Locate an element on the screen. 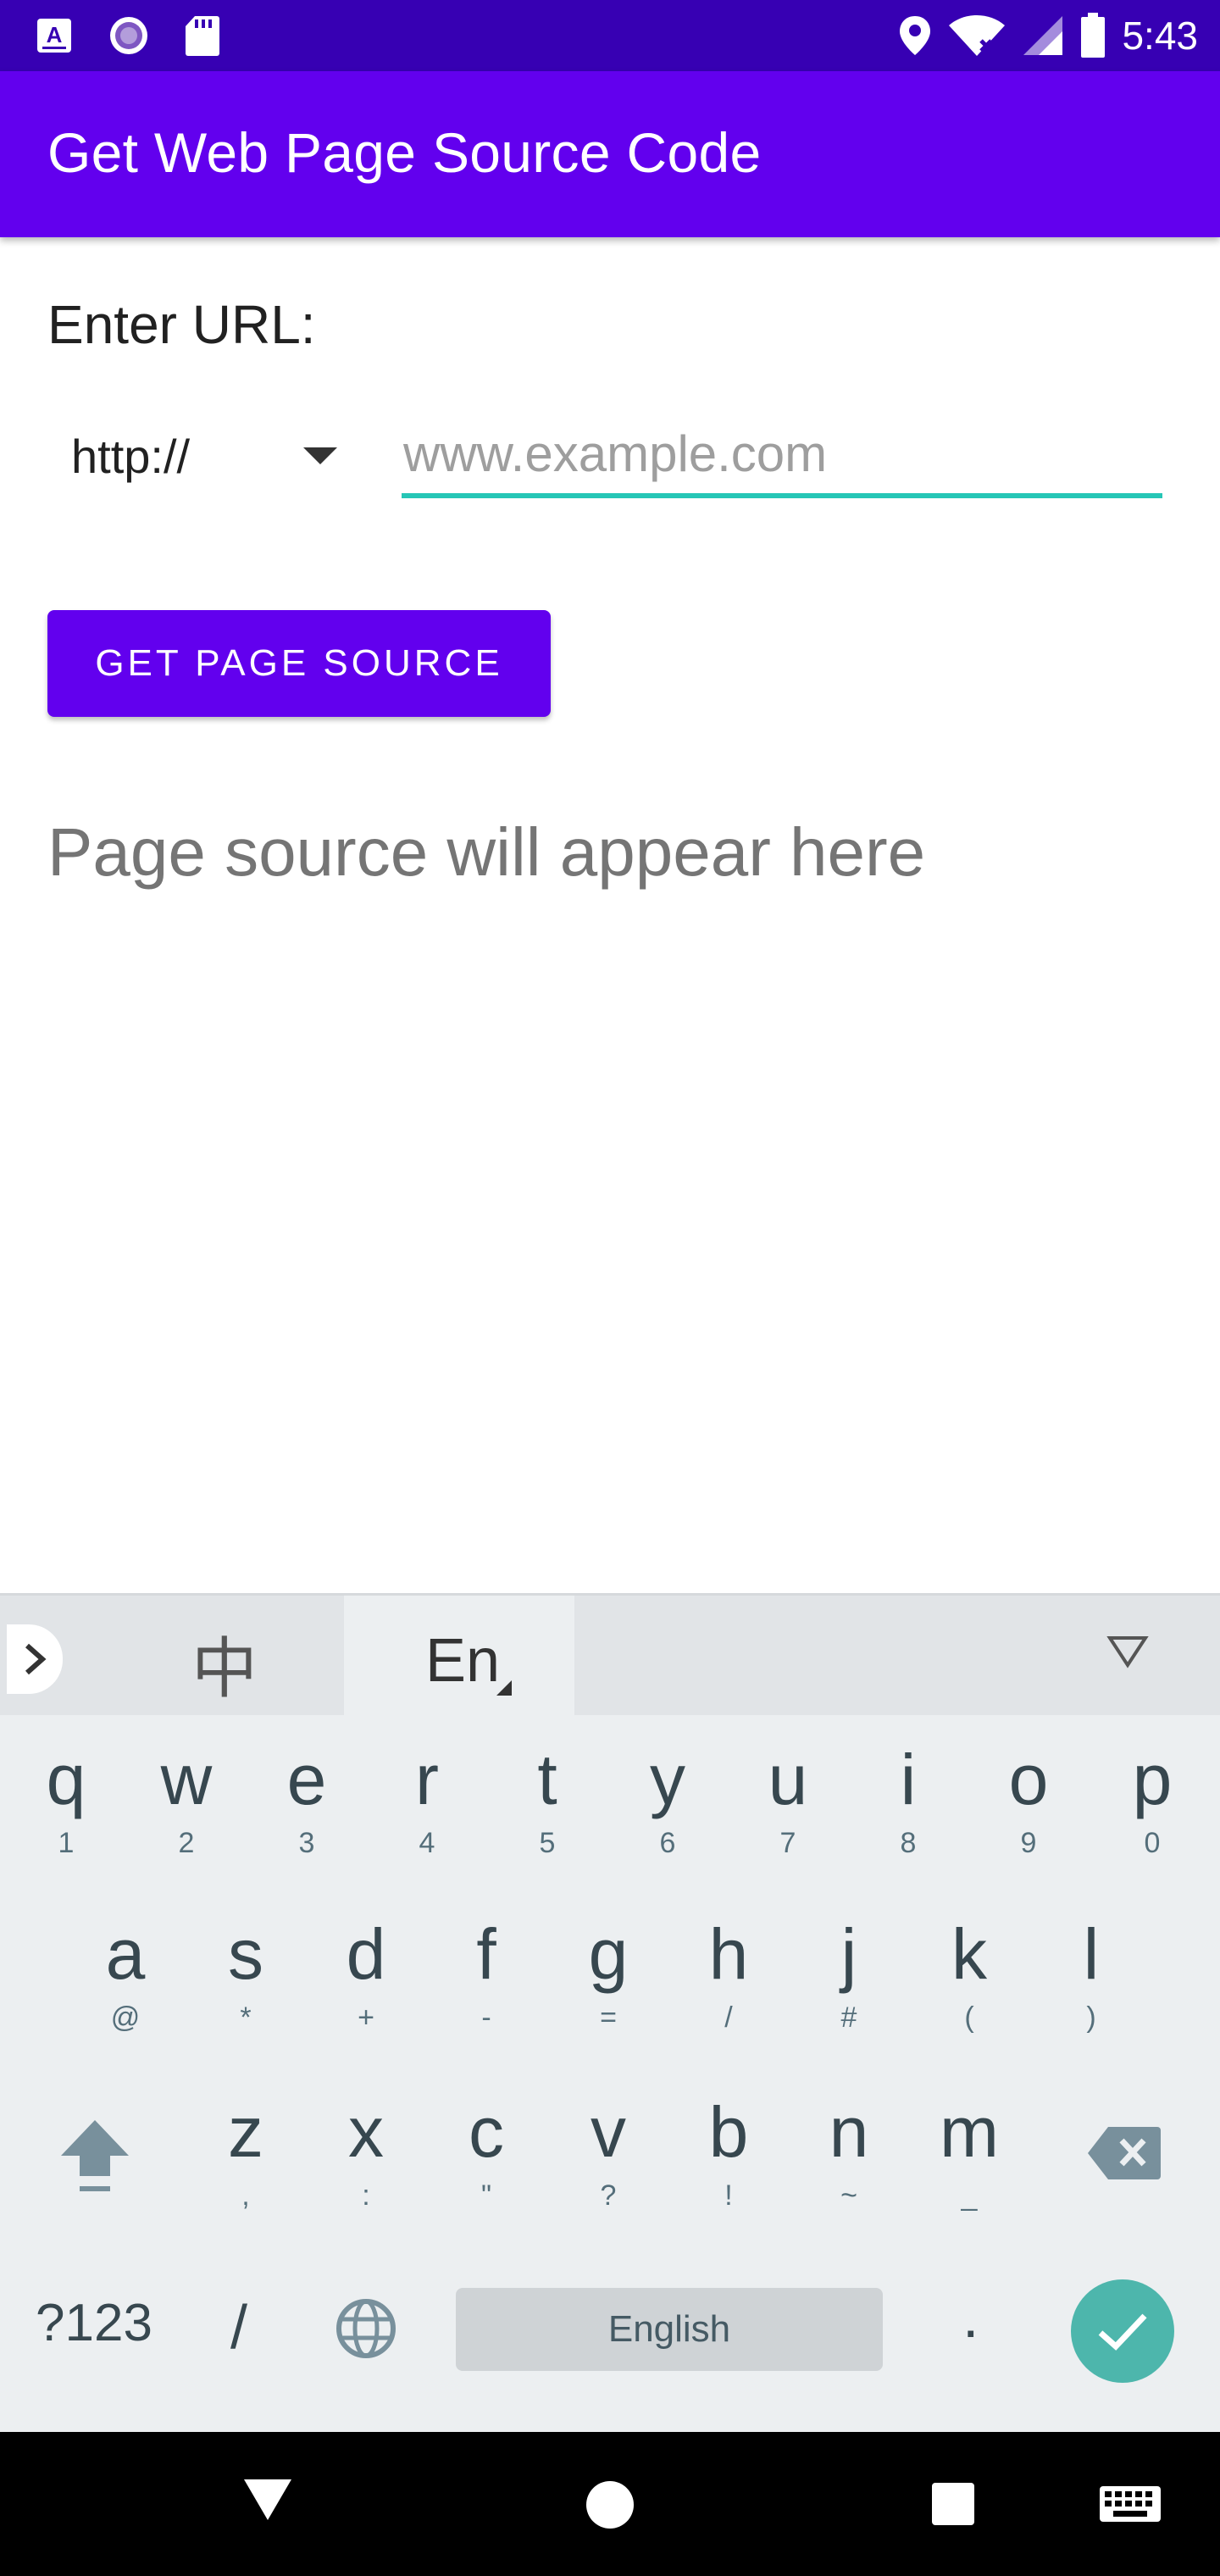 The height and width of the screenshot is (2576, 1220). status-bar-right: 5:43 is located at coordinates (1048, 35).